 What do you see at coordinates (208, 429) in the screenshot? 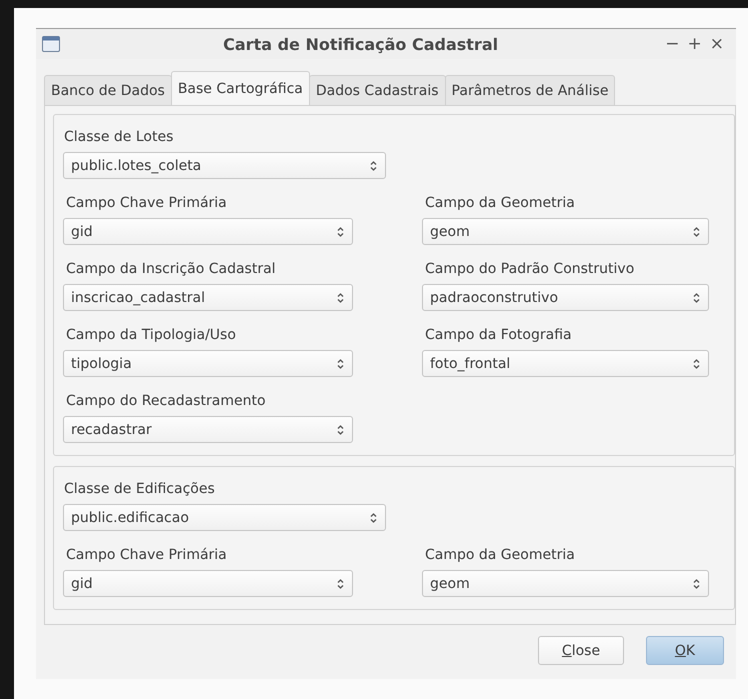
I see `combo-box: recadastrar` at bounding box center [208, 429].